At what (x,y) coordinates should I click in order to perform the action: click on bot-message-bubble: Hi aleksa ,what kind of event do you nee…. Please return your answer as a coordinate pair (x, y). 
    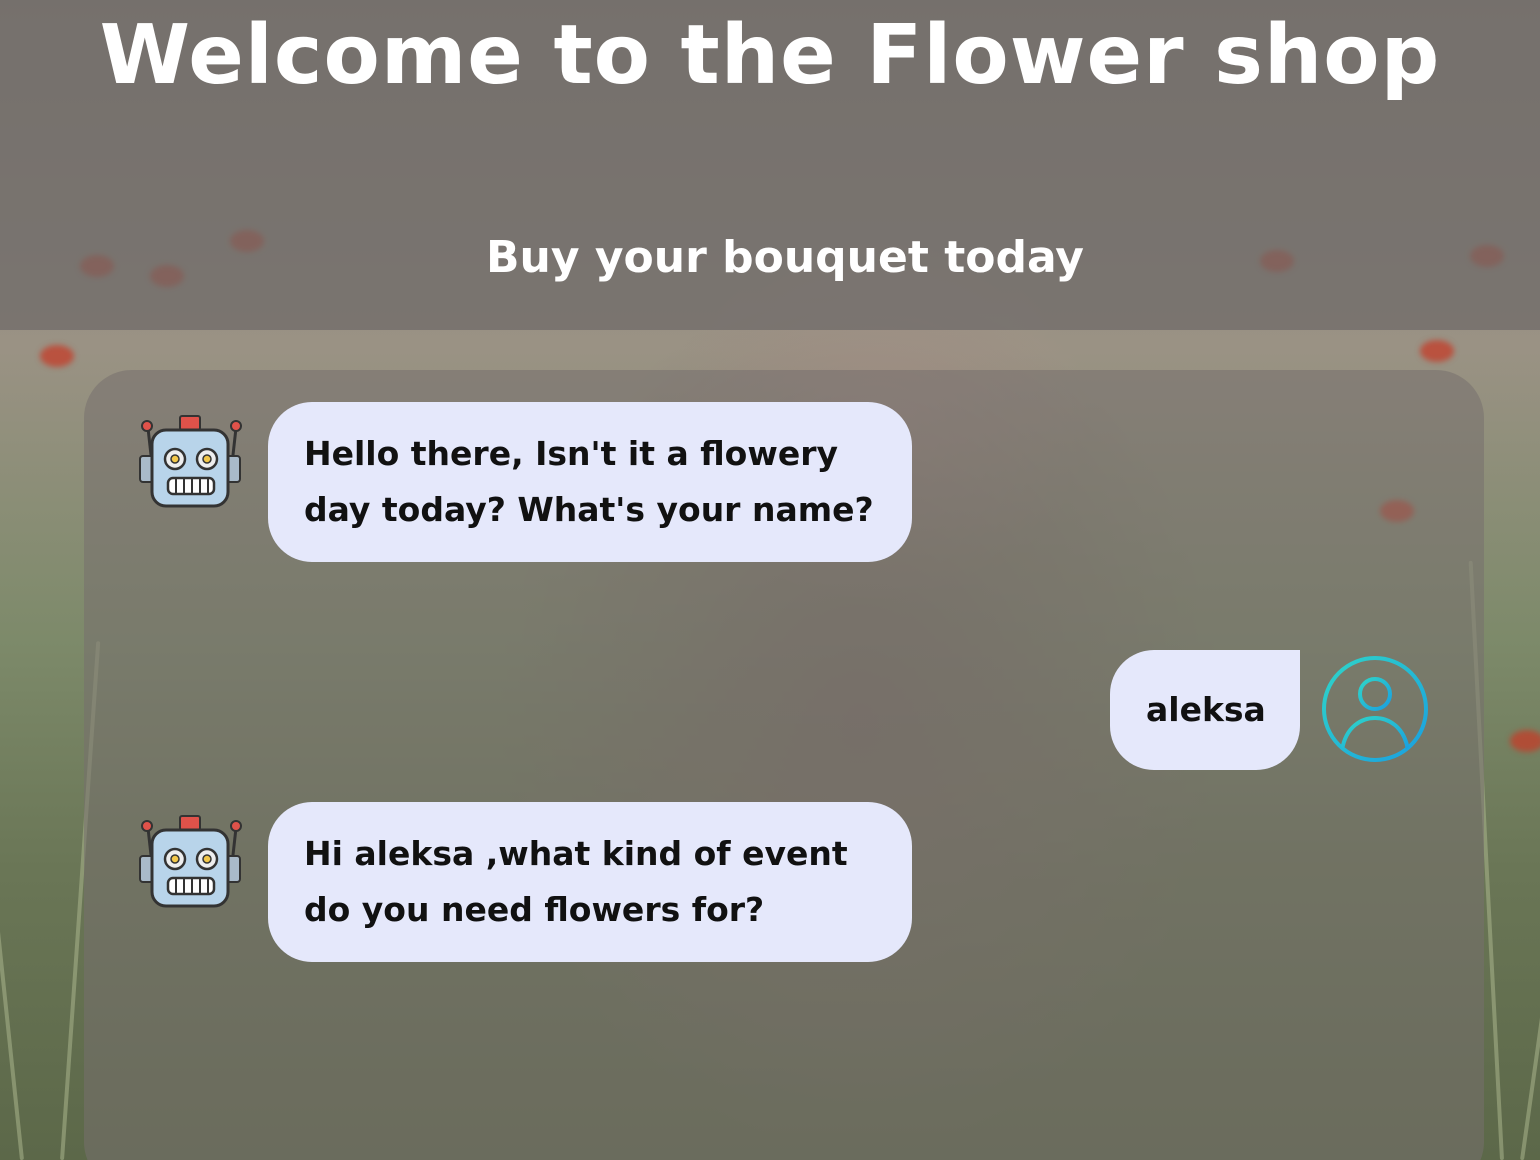
    Looking at the image, I should click on (590, 882).